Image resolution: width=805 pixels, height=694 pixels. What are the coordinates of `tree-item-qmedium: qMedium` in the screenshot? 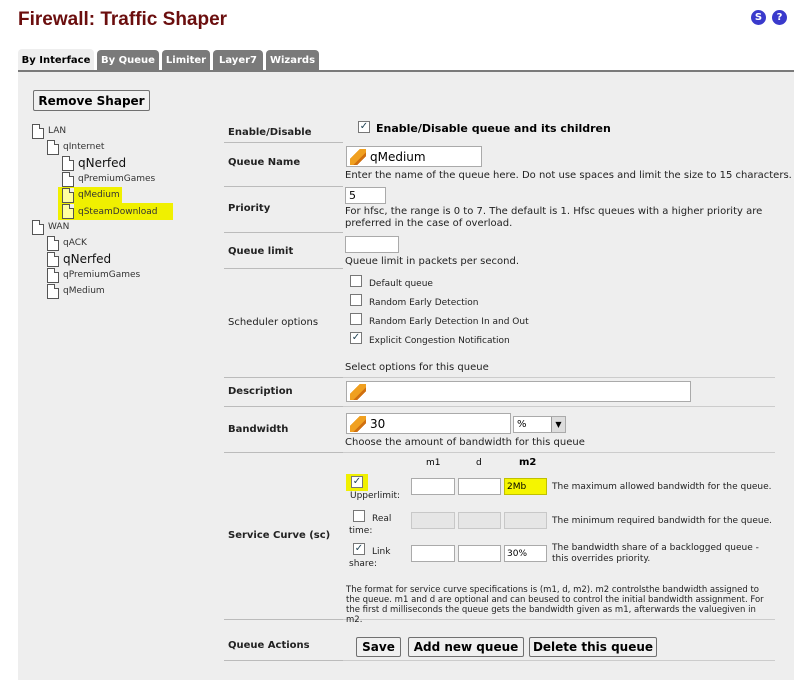 It's located at (90, 195).